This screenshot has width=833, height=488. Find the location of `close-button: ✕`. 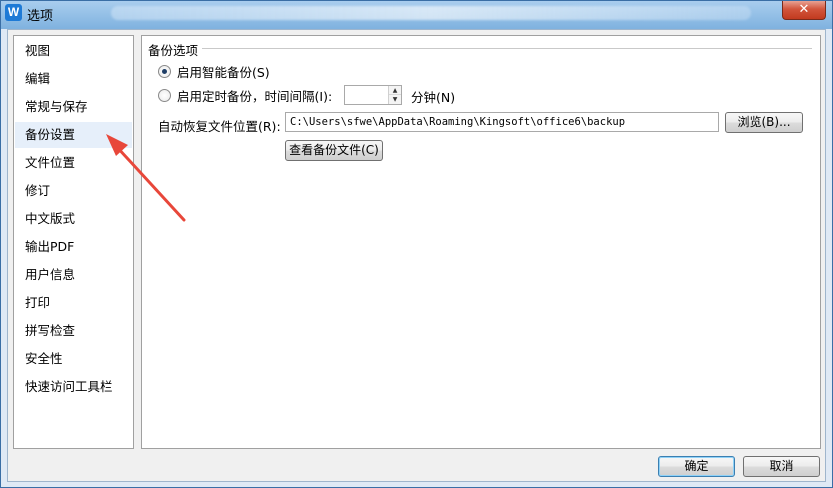

close-button: ✕ is located at coordinates (804, 10).